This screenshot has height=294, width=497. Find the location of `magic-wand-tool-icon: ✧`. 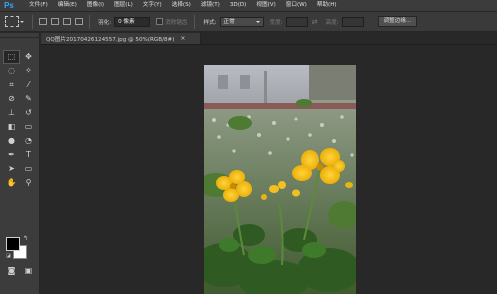

magic-wand-tool-icon: ✧ is located at coordinates (28, 71).